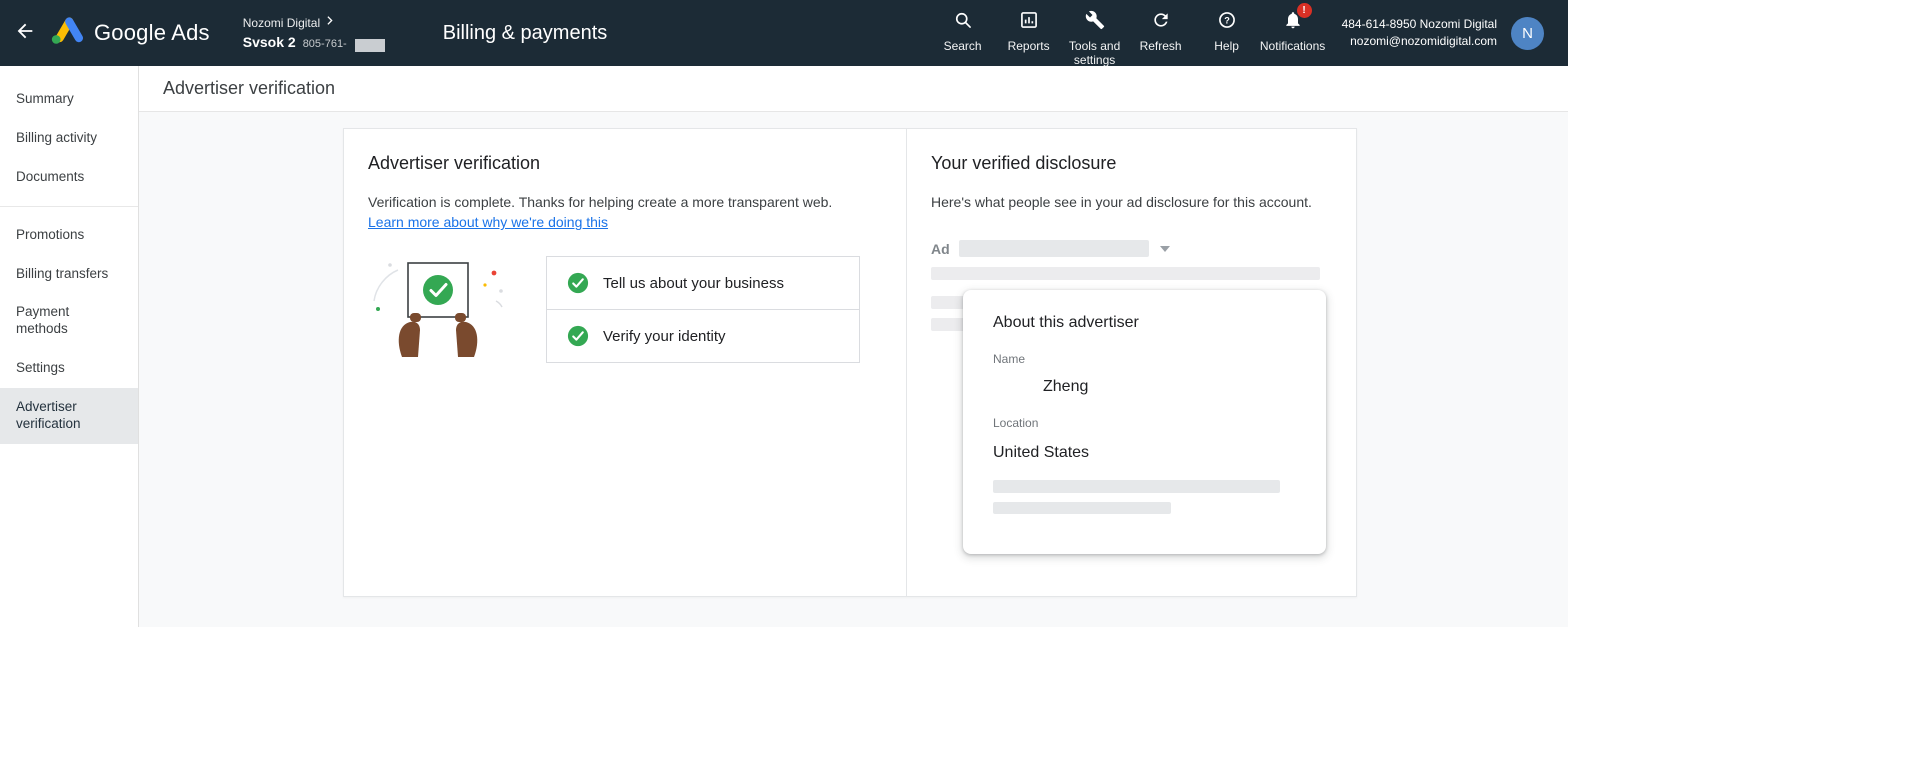 This screenshot has height=766, width=1916. I want to click on back-arrow-icon, so click(25, 33).